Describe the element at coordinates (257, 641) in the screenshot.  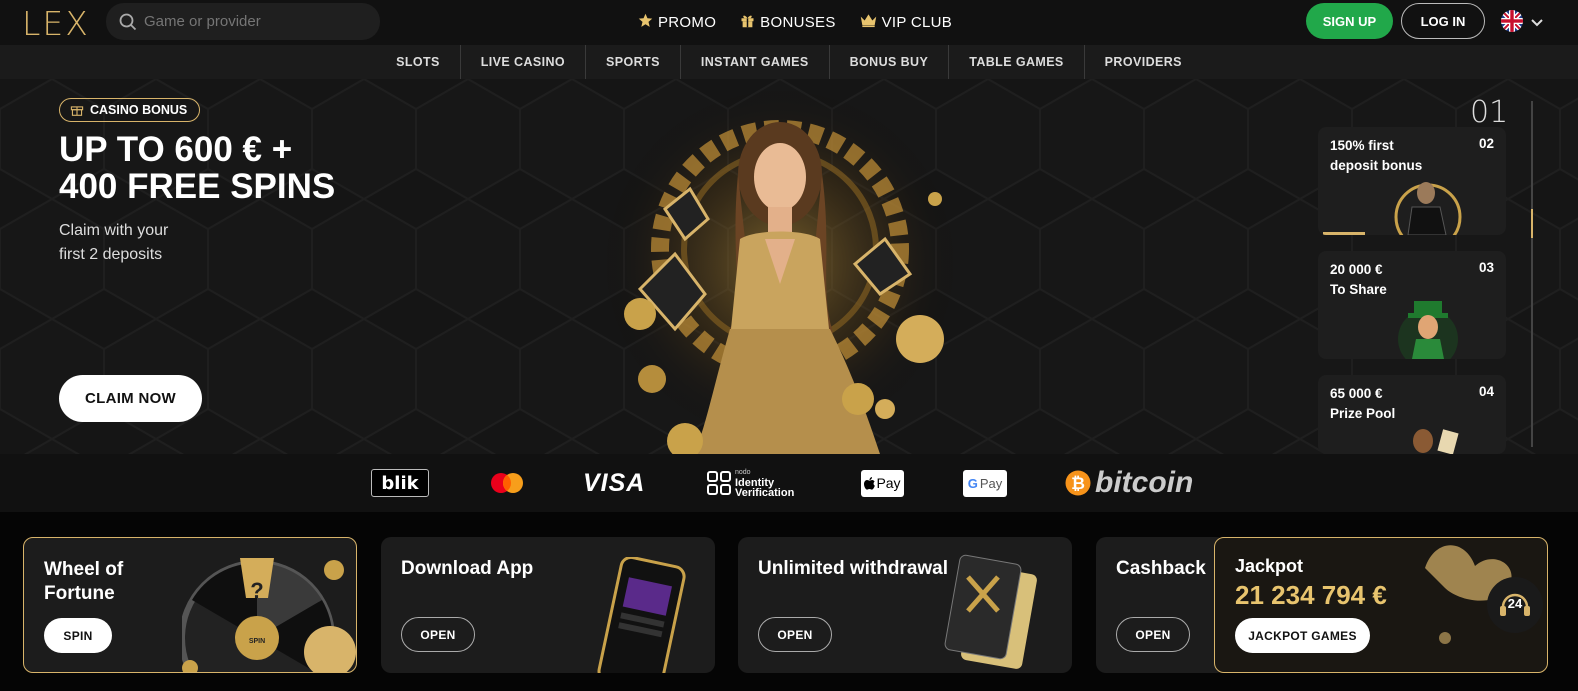
I see `wheel-spin-label: SPIN` at that location.